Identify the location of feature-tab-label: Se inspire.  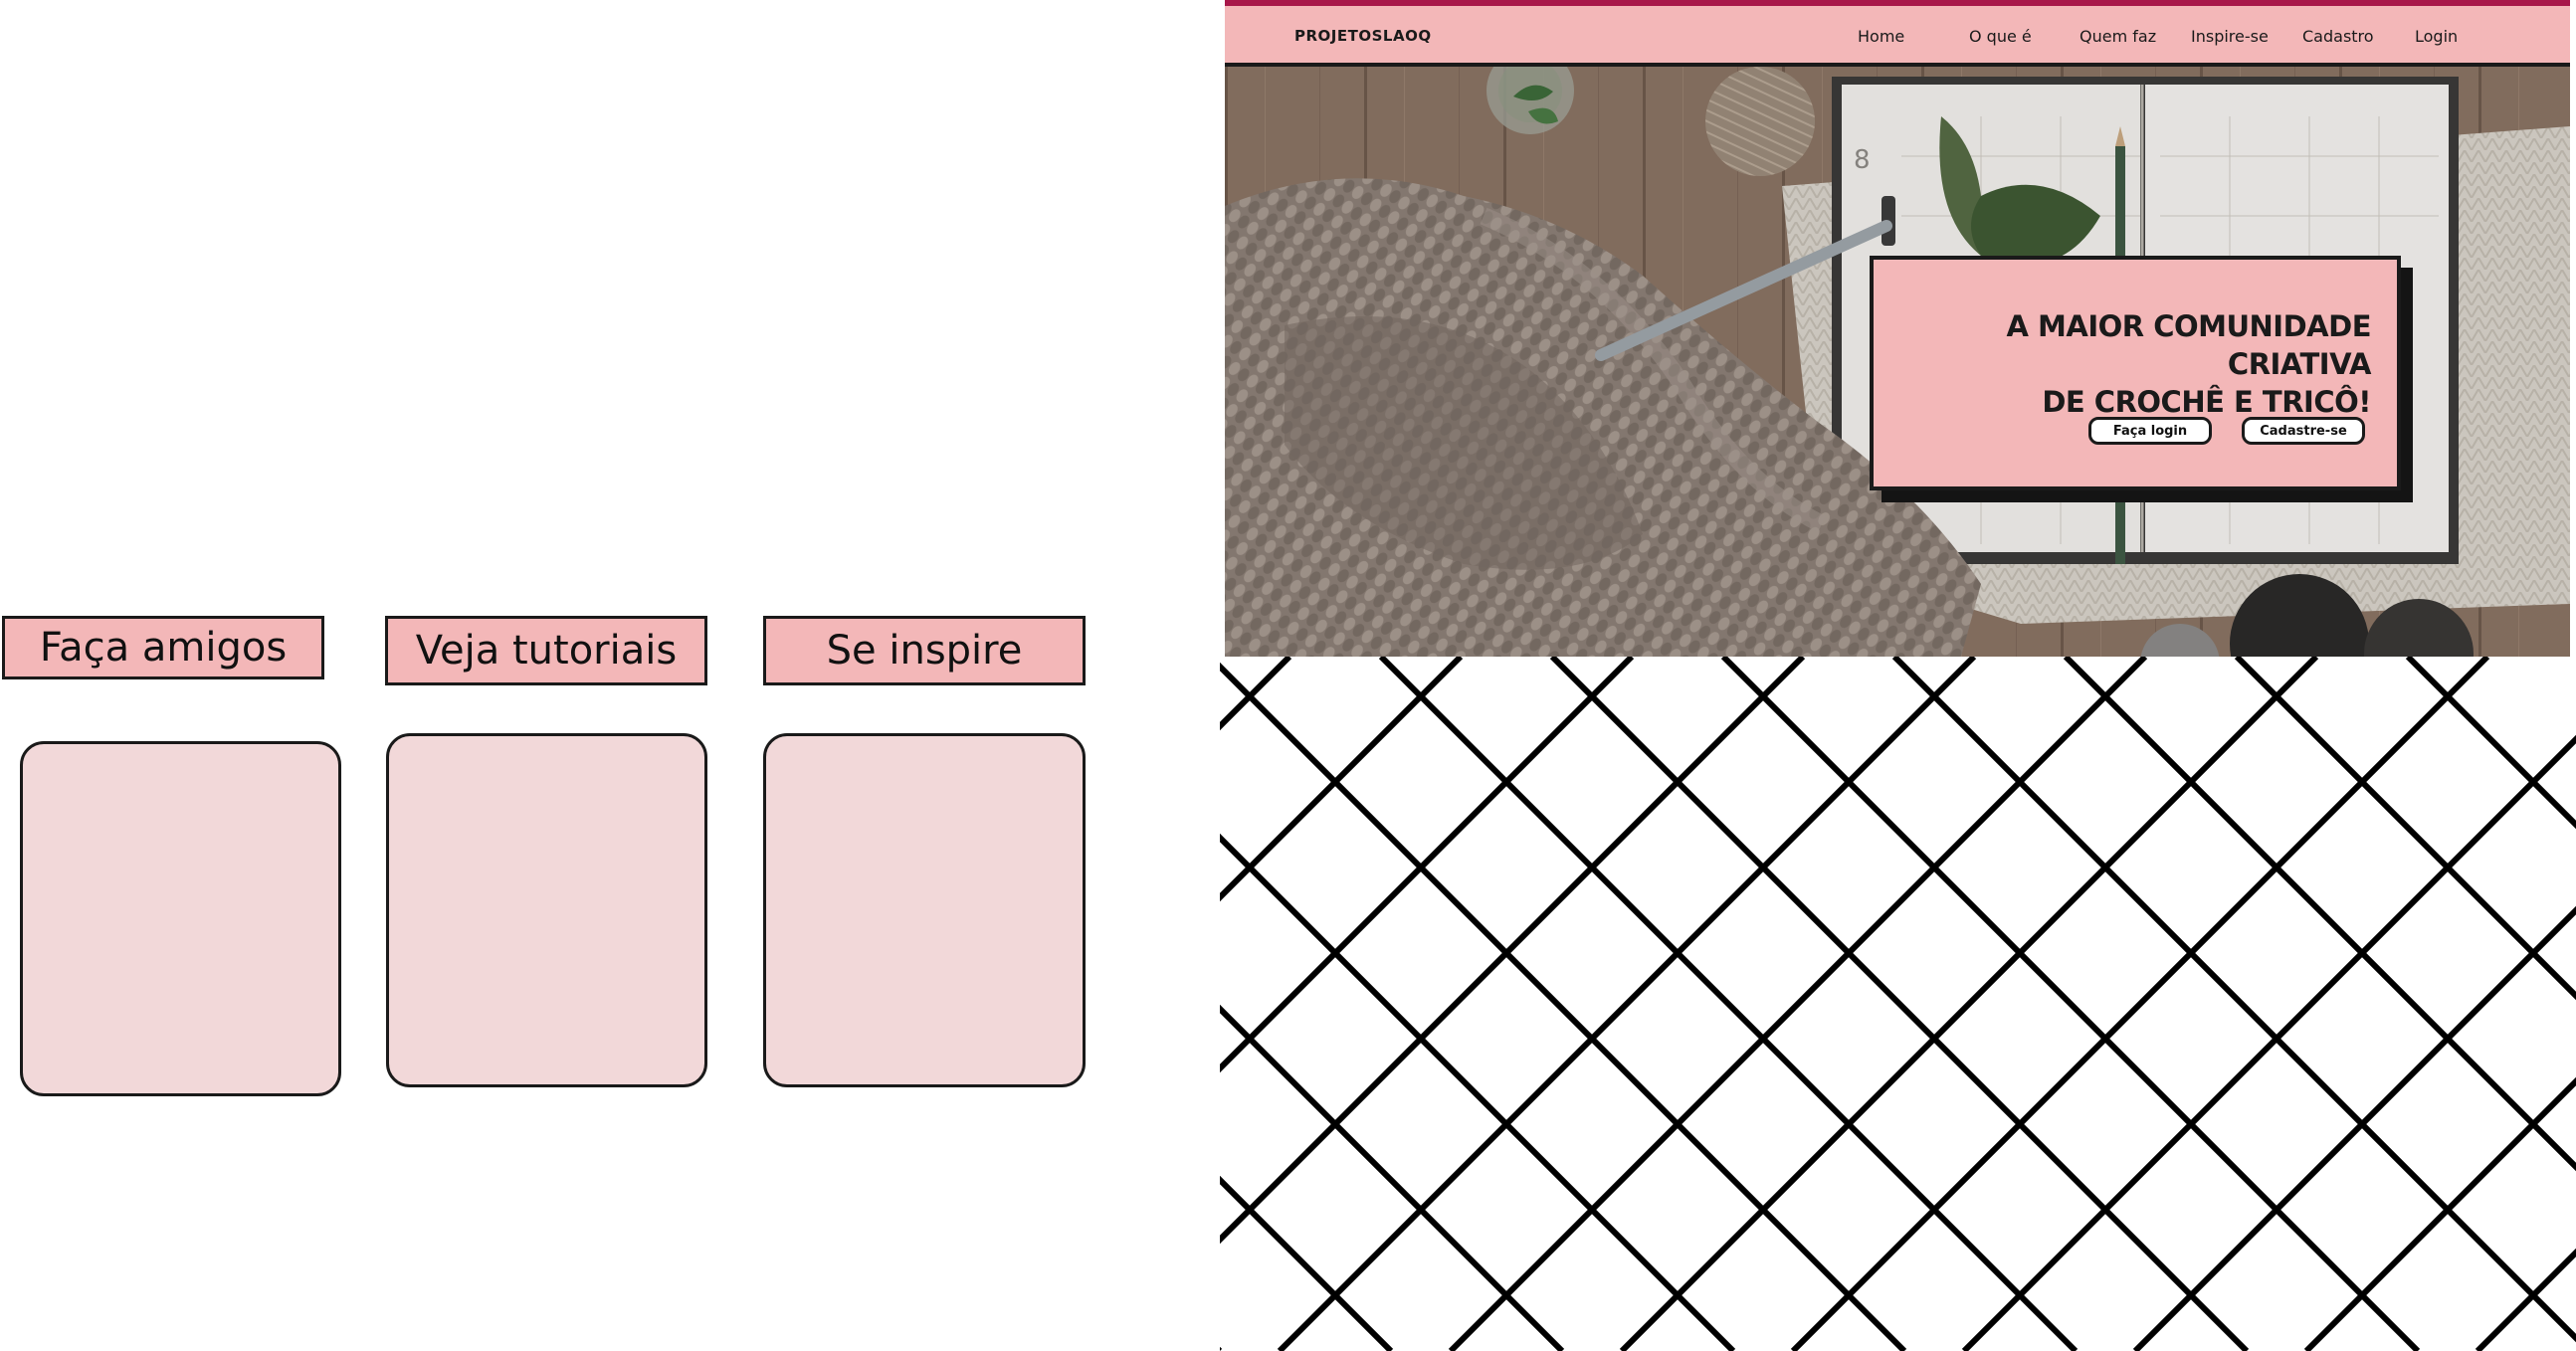
(924, 651).